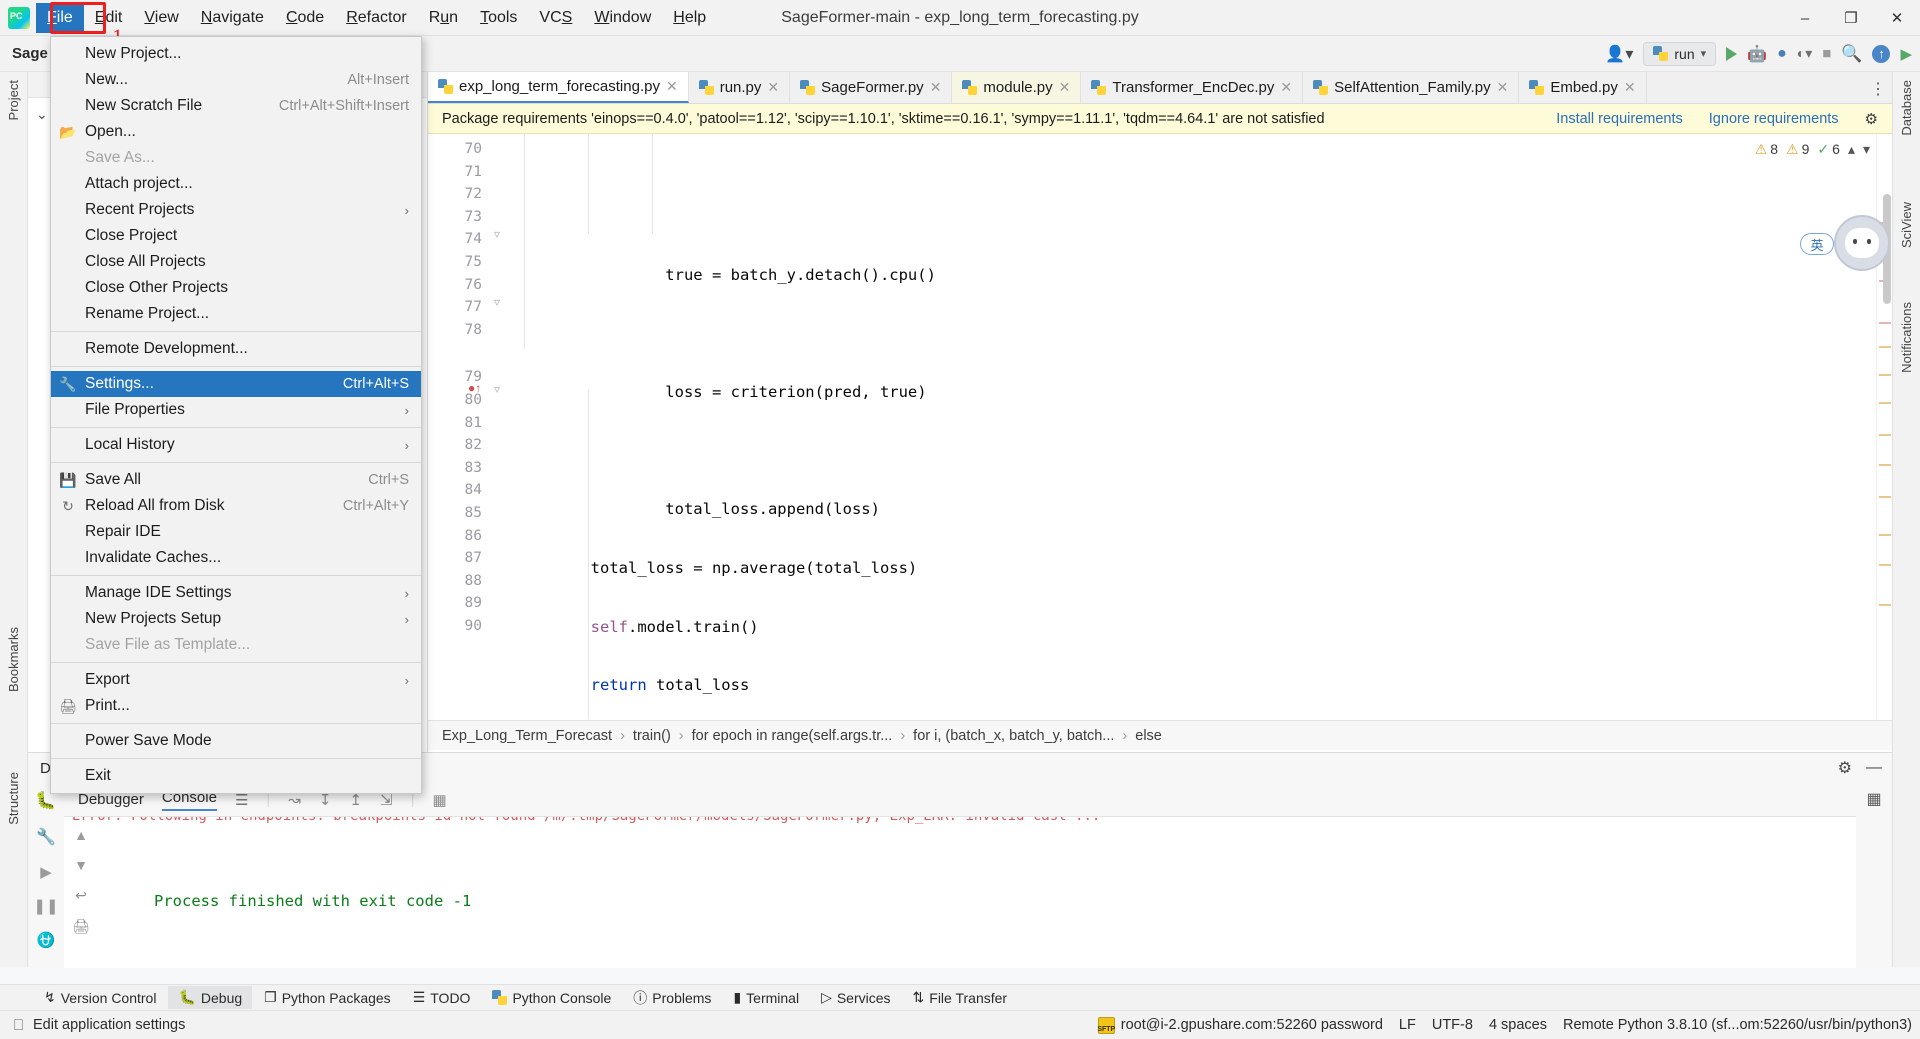 Image resolution: width=1920 pixels, height=1039 pixels. I want to click on error-count: ⚠ 8, so click(1766, 149).